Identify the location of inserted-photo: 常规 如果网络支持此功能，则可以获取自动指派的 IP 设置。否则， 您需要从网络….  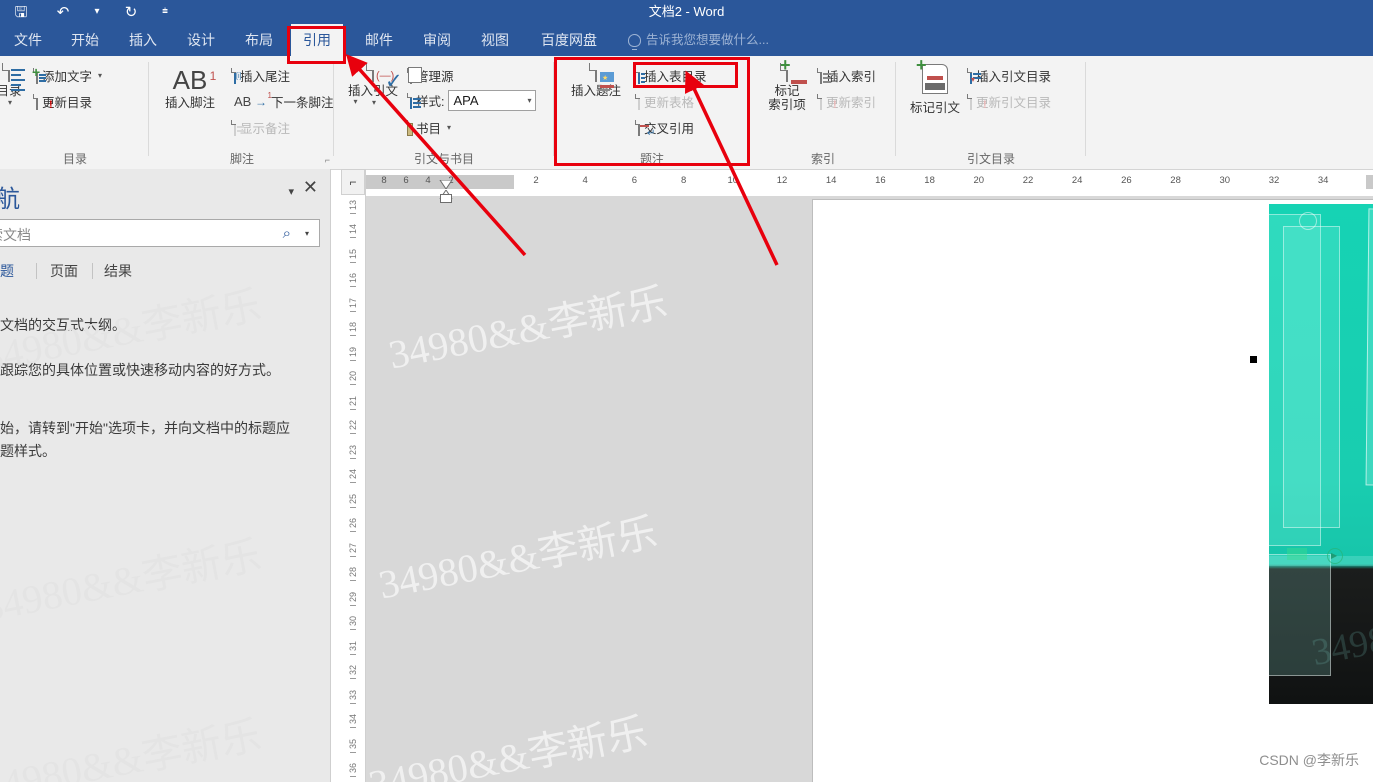
(1321, 454).